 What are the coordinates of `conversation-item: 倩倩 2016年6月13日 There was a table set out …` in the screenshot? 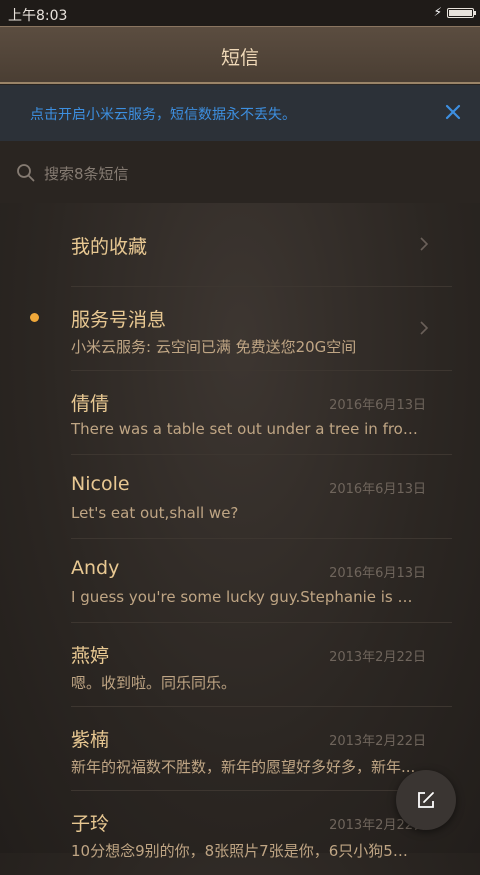 It's located at (240, 413).